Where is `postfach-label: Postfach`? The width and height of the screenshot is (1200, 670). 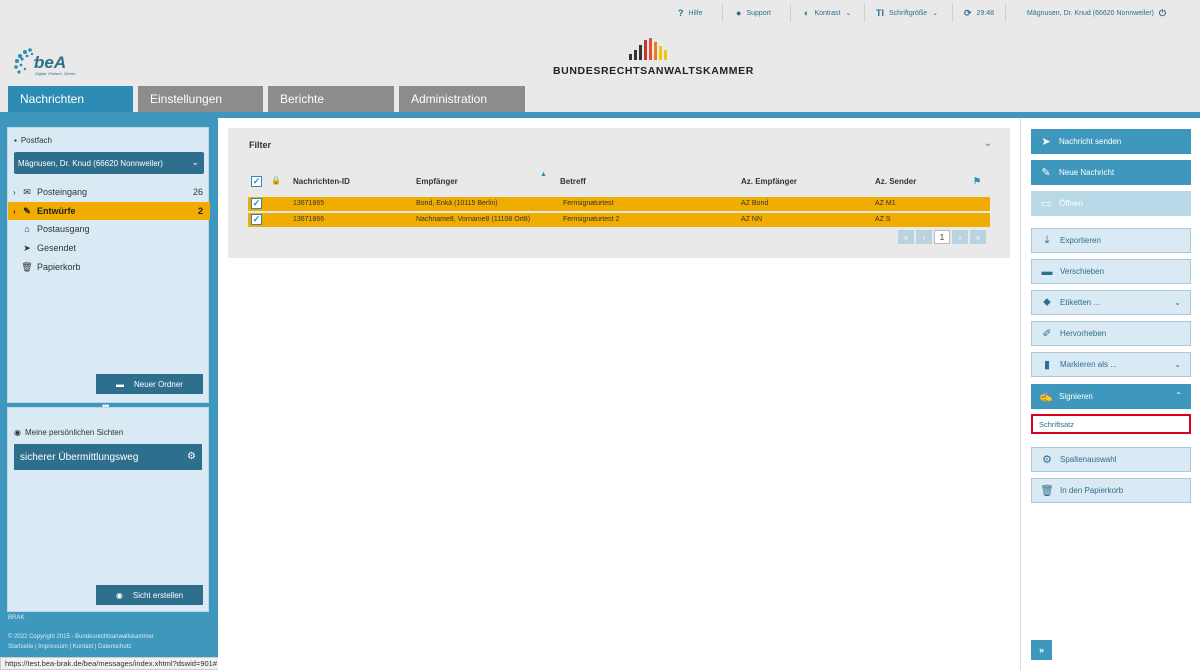
postfach-label: Postfach is located at coordinates (36, 140).